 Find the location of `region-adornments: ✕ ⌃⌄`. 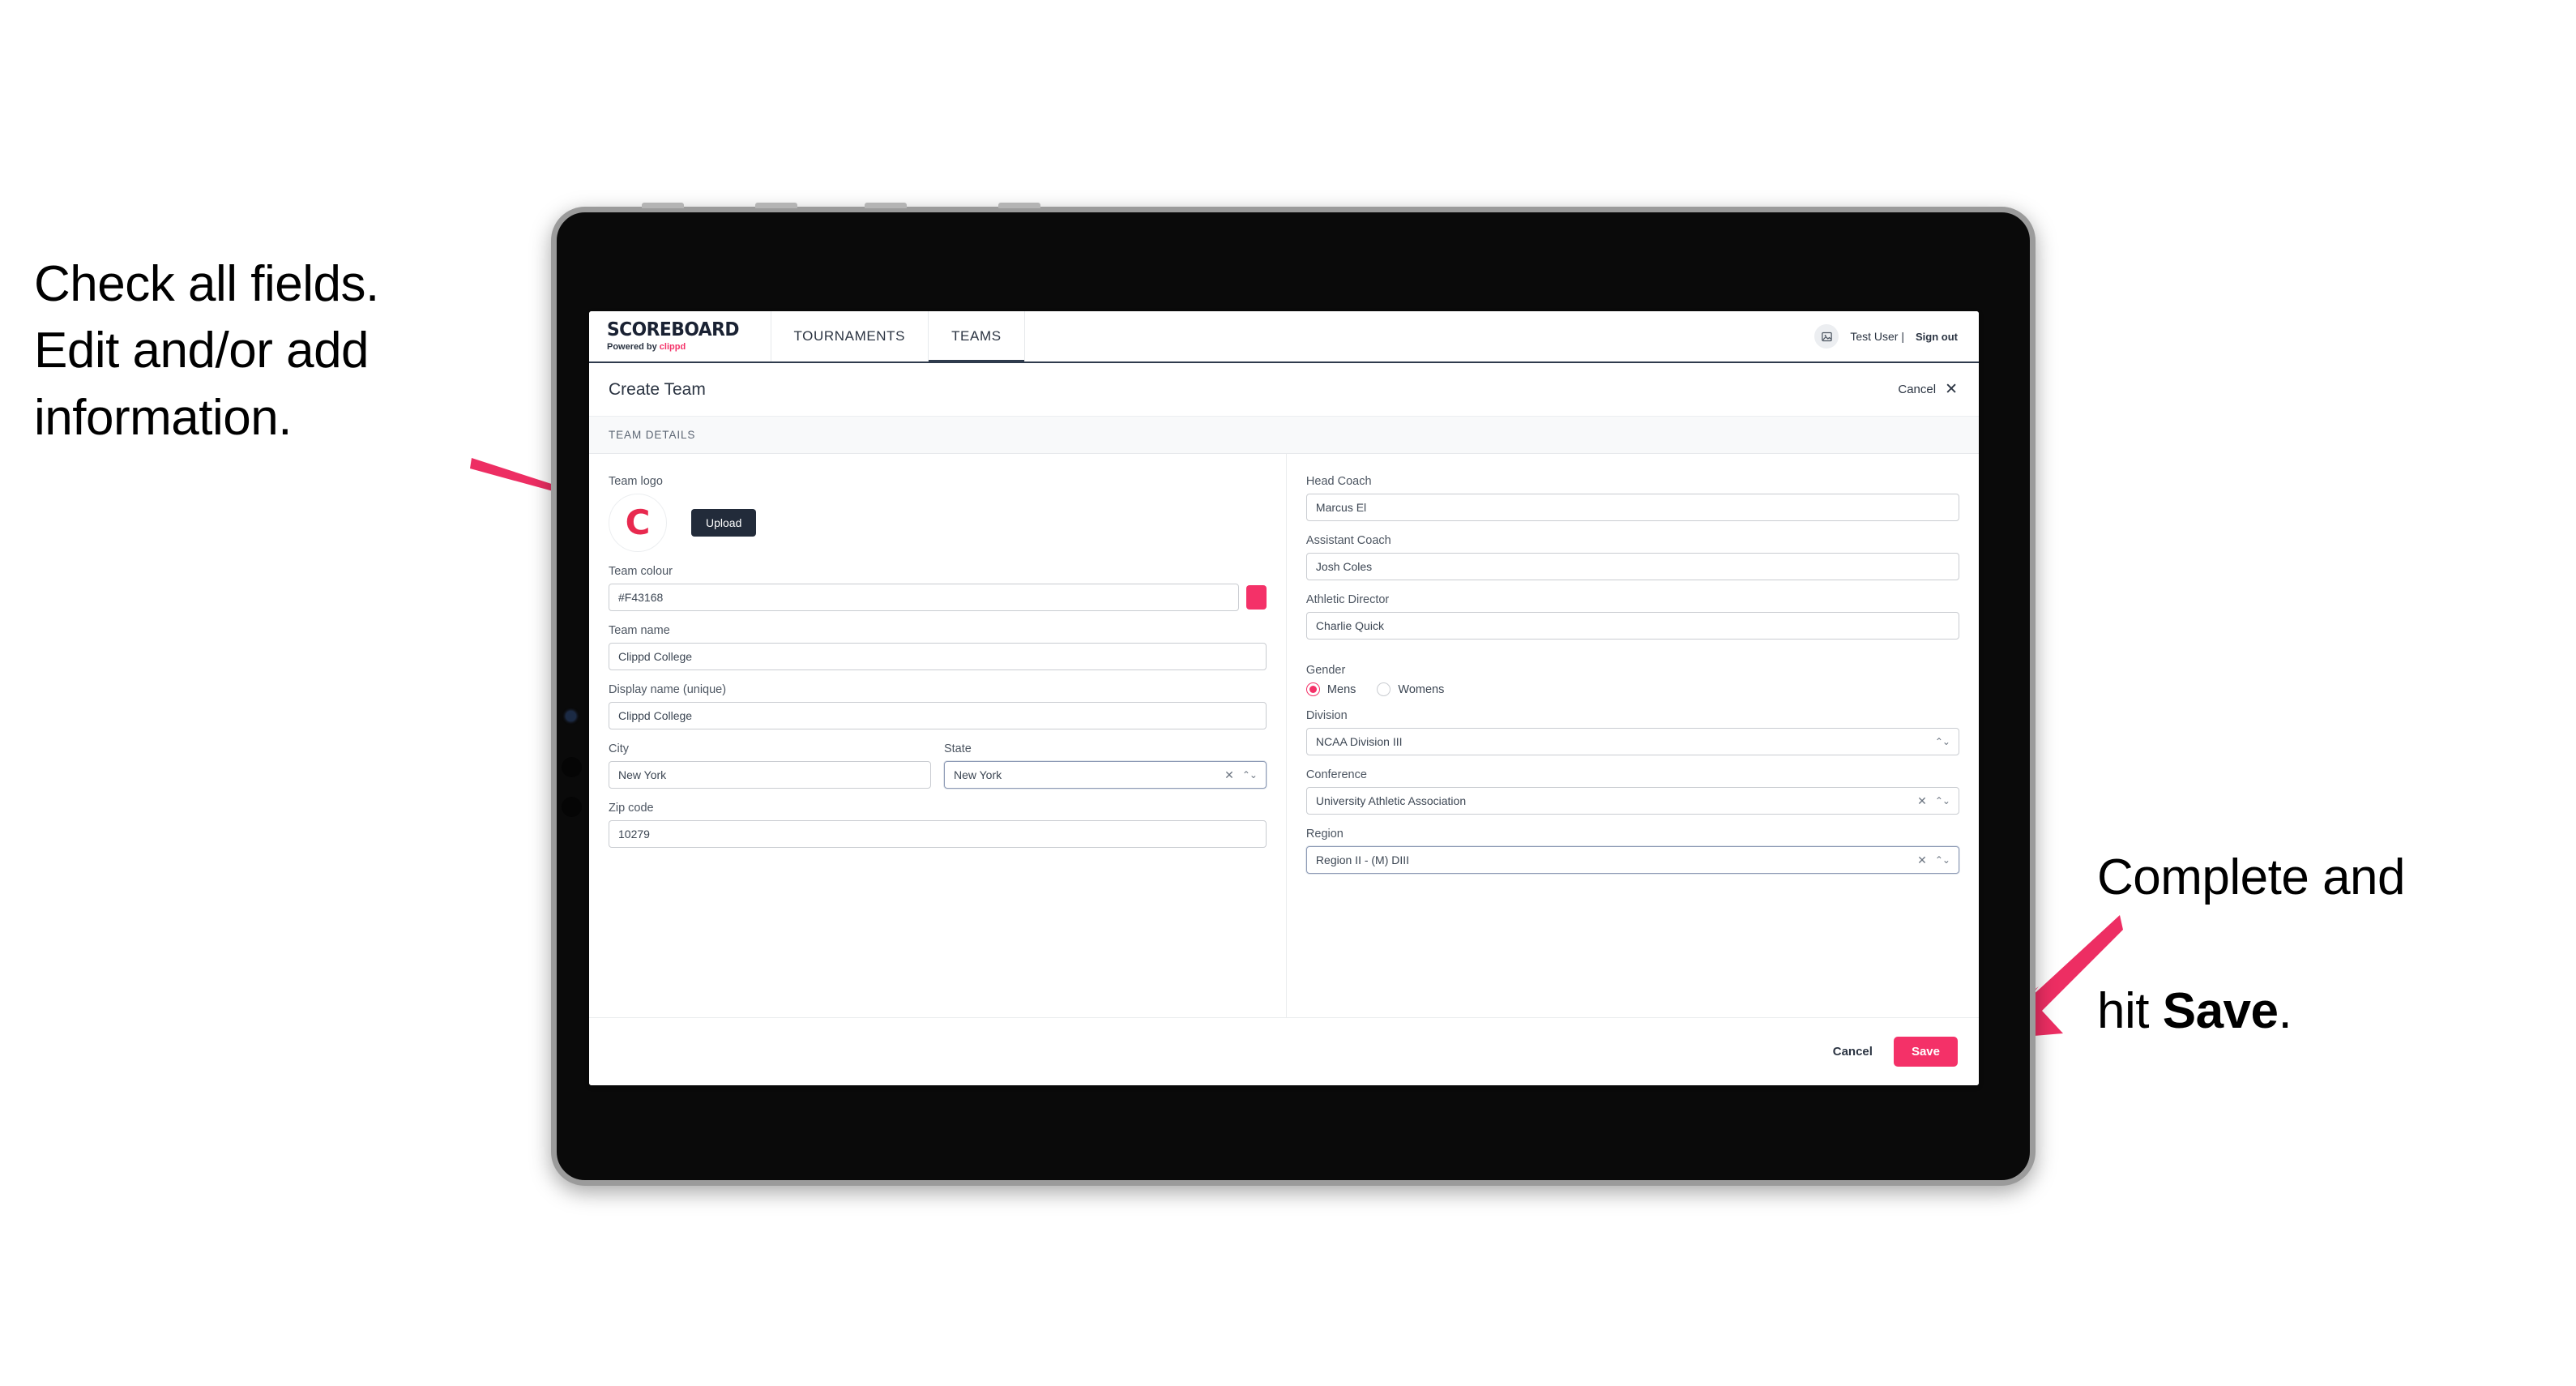

region-adornments: ✕ ⌃⌄ is located at coordinates (1933, 860).